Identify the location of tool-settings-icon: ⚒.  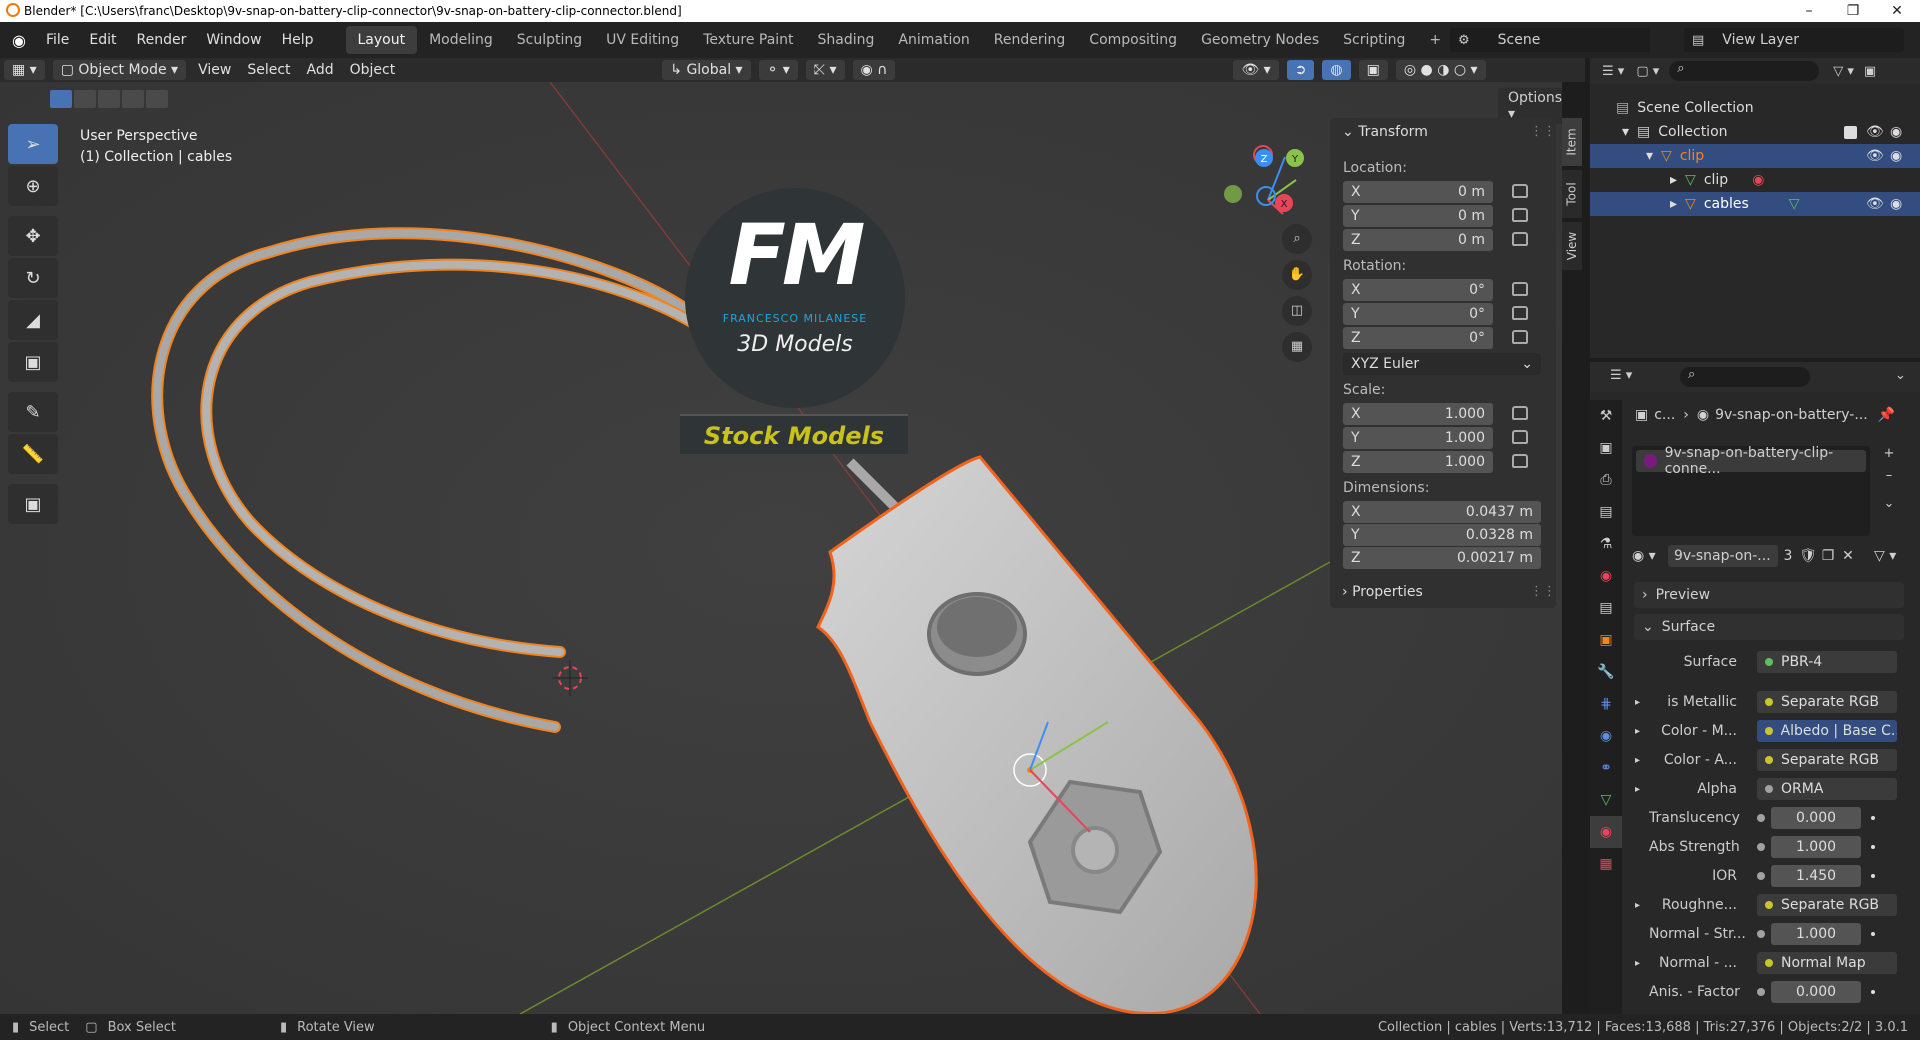
(1606, 416).